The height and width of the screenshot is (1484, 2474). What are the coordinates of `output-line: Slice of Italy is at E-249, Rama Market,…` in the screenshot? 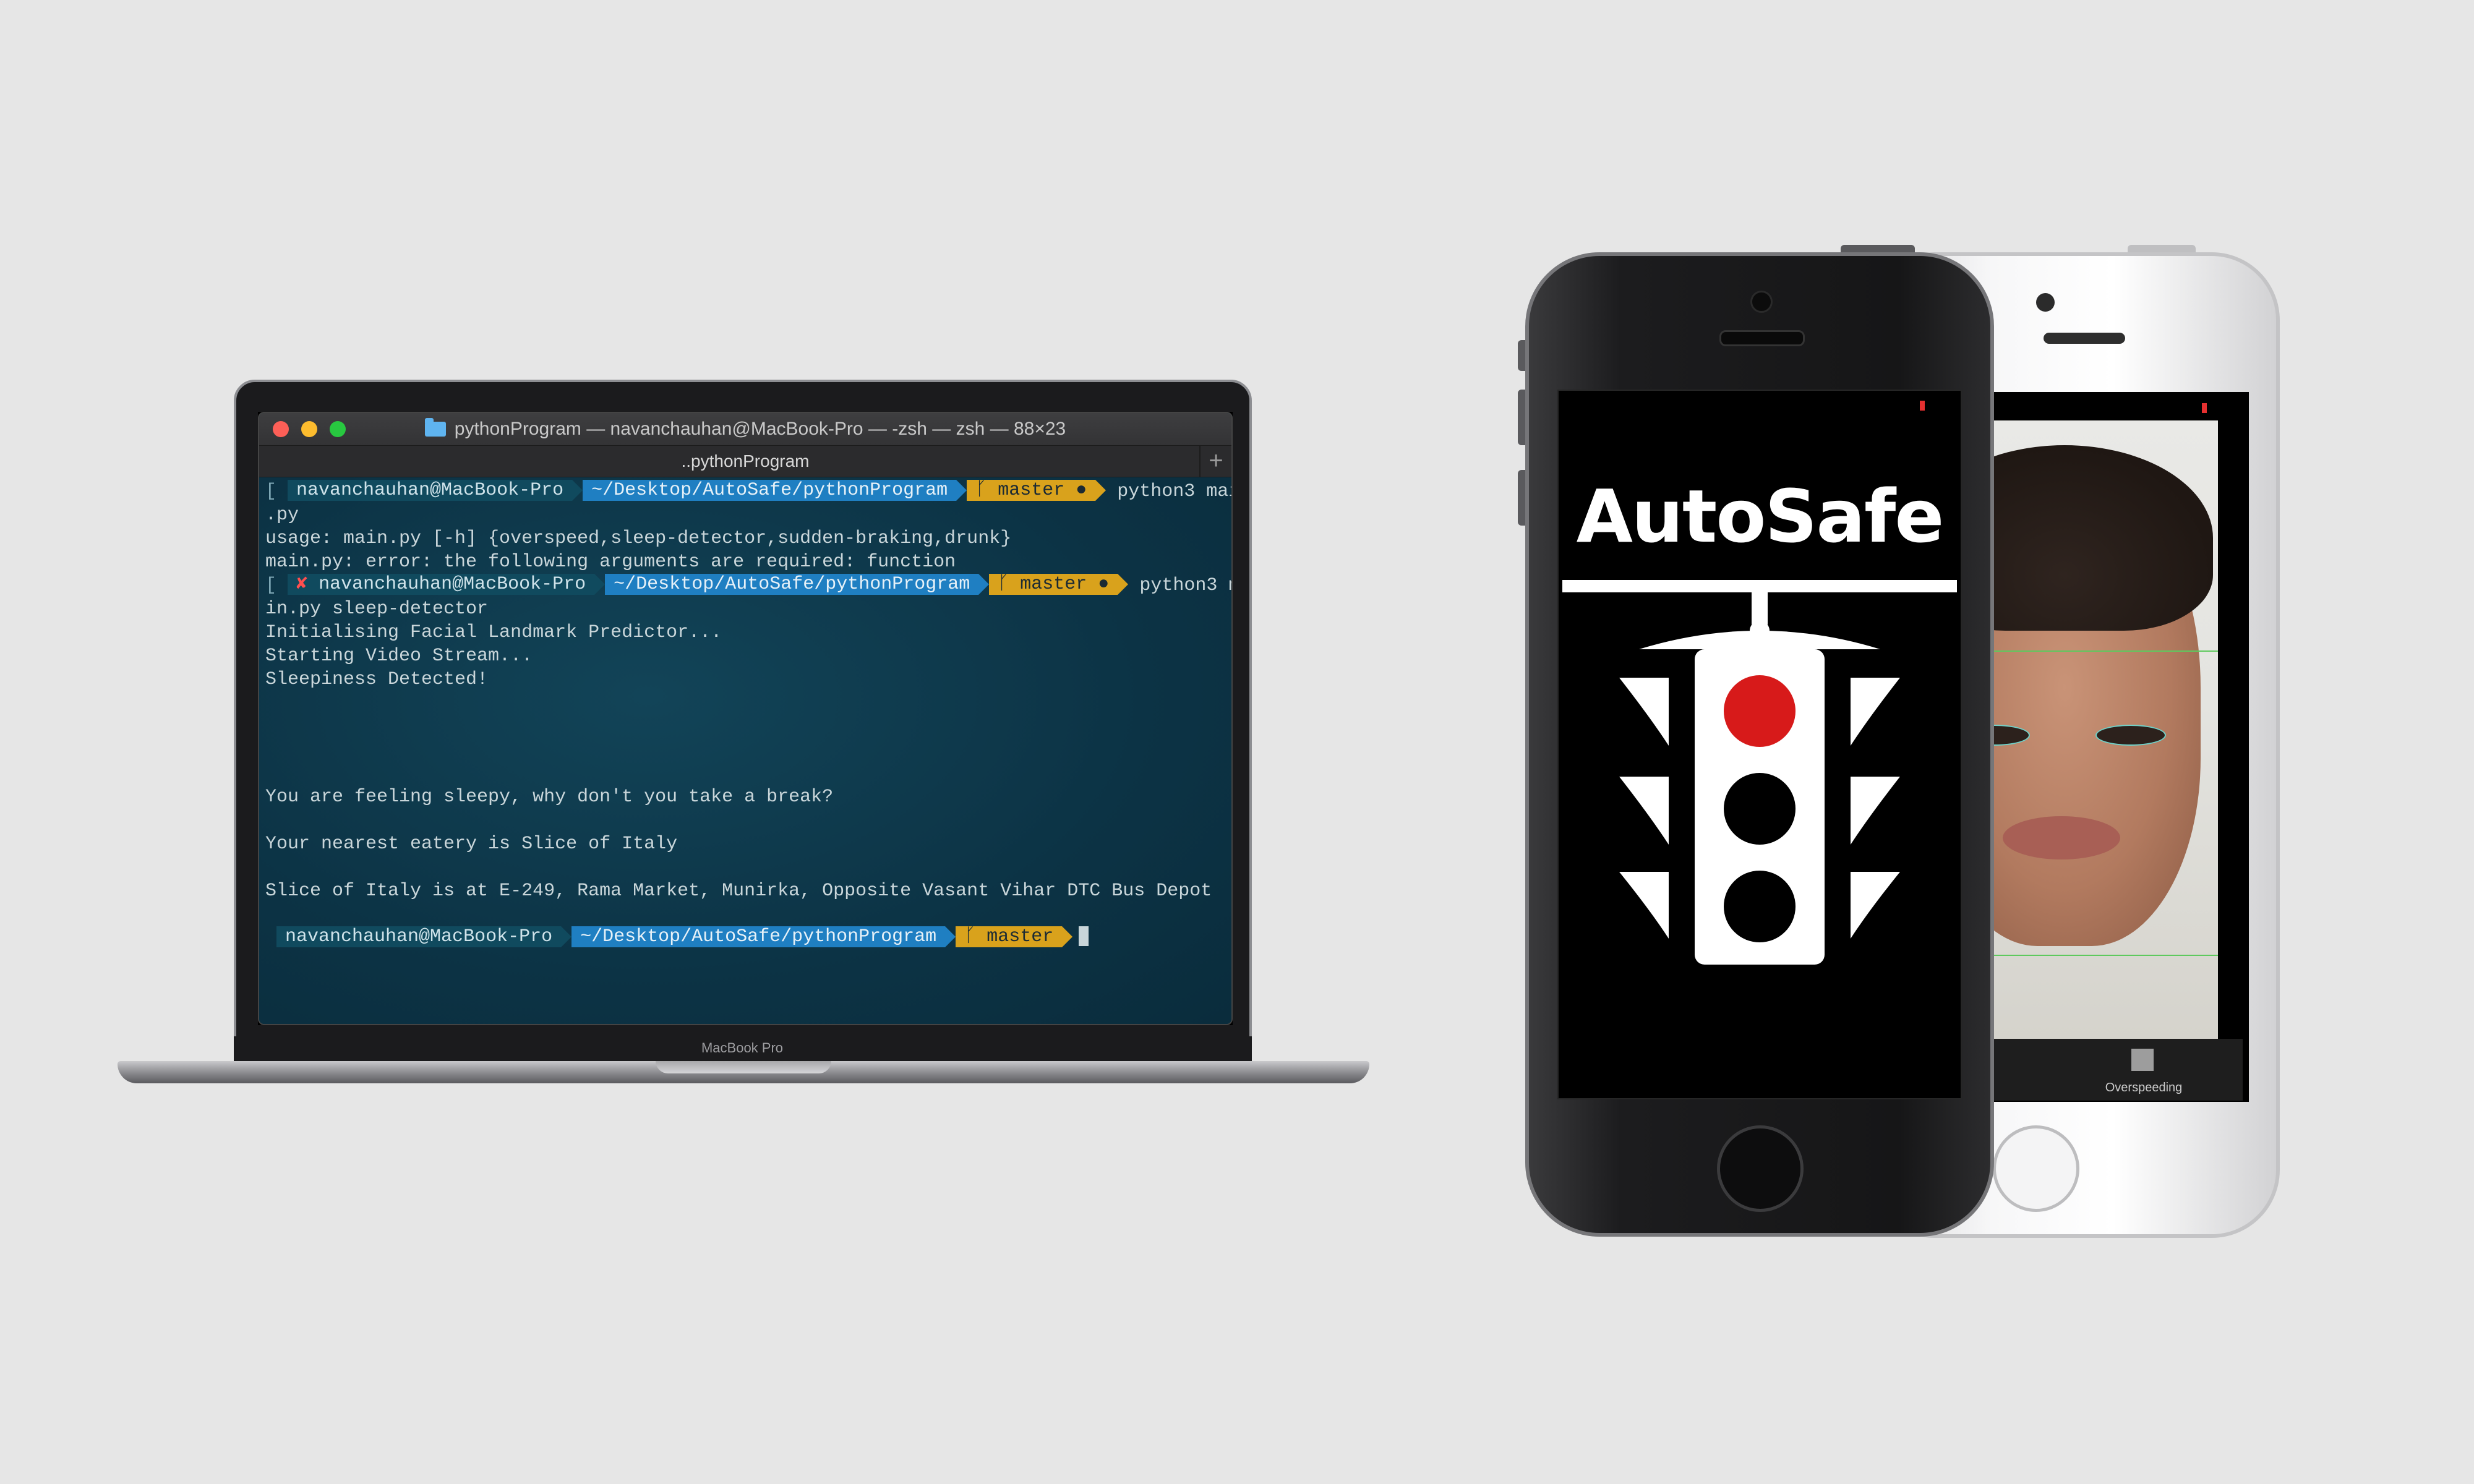 It's located at (738, 891).